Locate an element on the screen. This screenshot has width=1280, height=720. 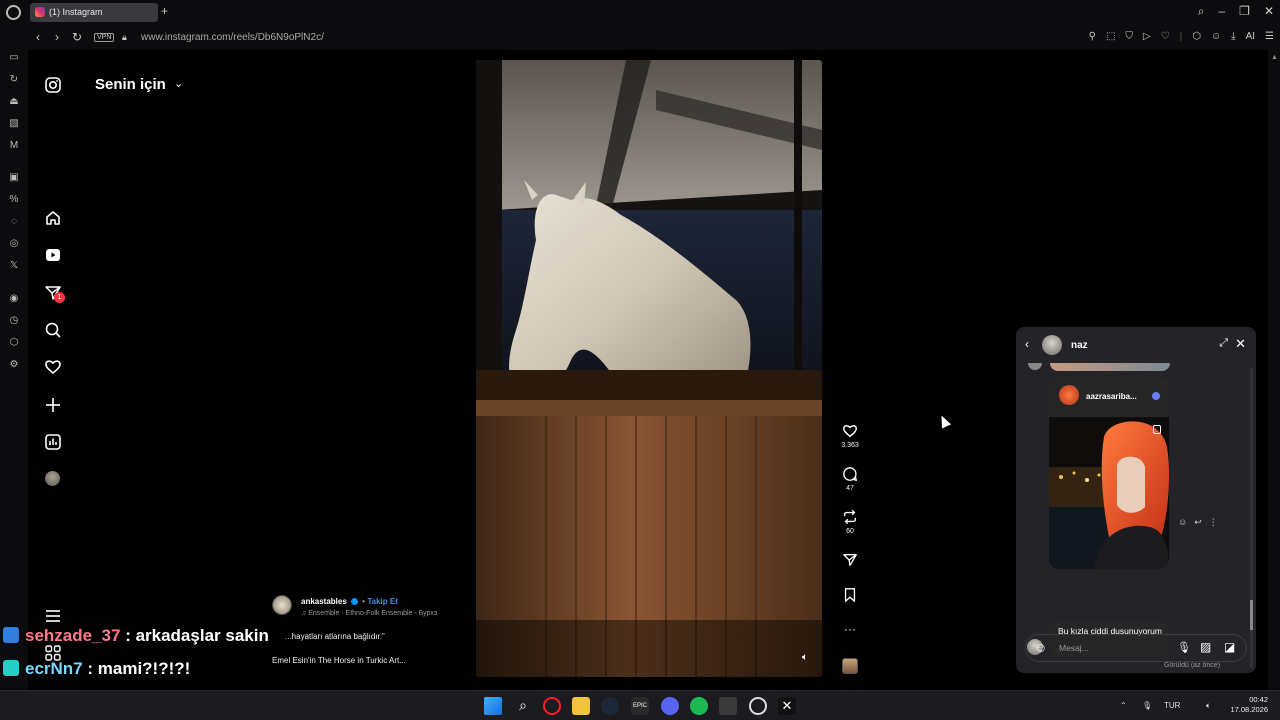
aria-ai-button: AI is located at coordinates (1250, 36).